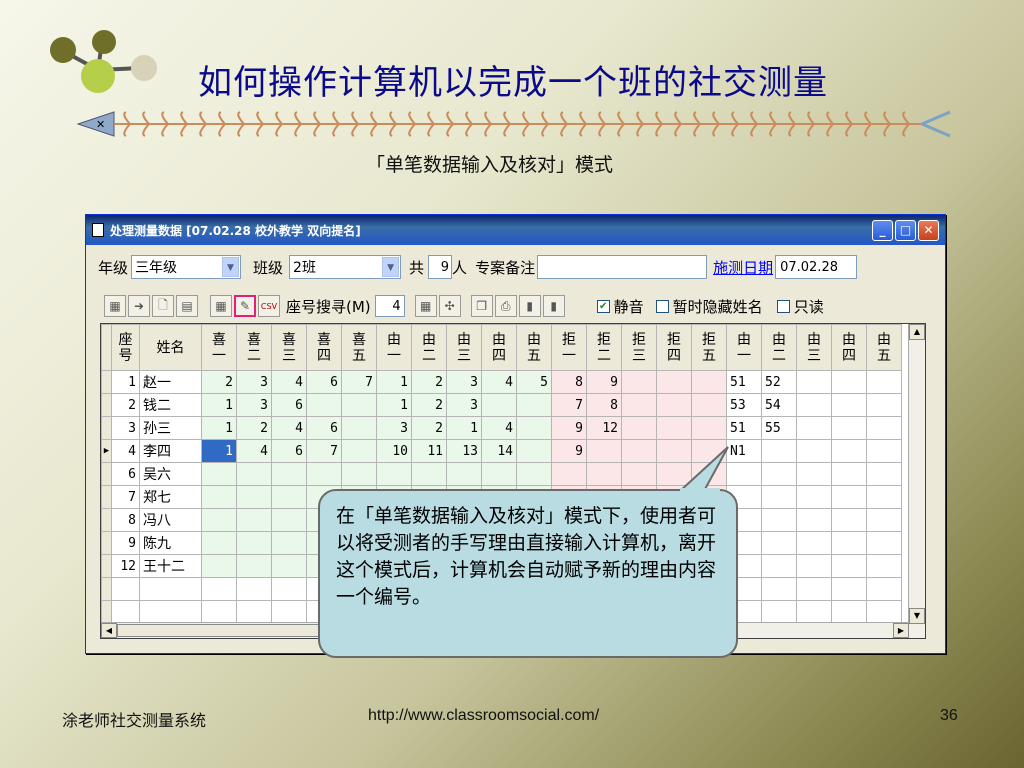  Describe the element at coordinates (245, 306) in the screenshot. I see `edit-pen-icon: ✎` at that location.